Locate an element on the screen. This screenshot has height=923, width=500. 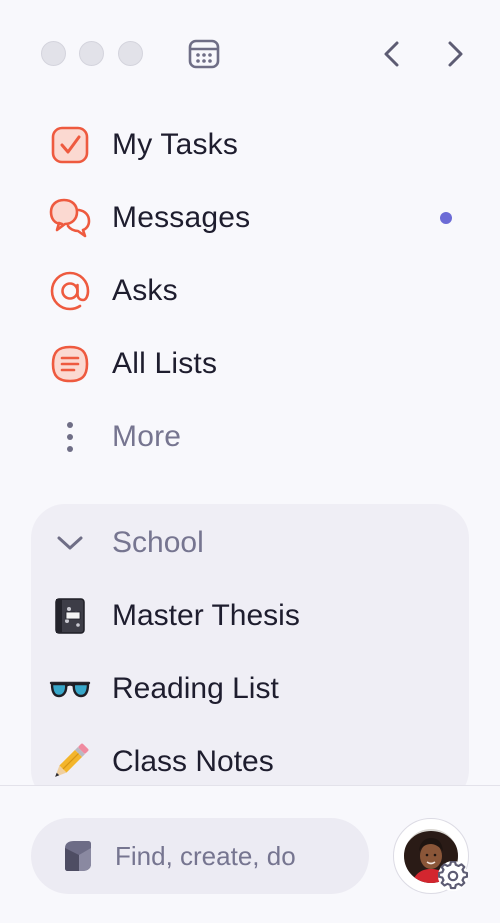
list-icon is located at coordinates (70, 364).